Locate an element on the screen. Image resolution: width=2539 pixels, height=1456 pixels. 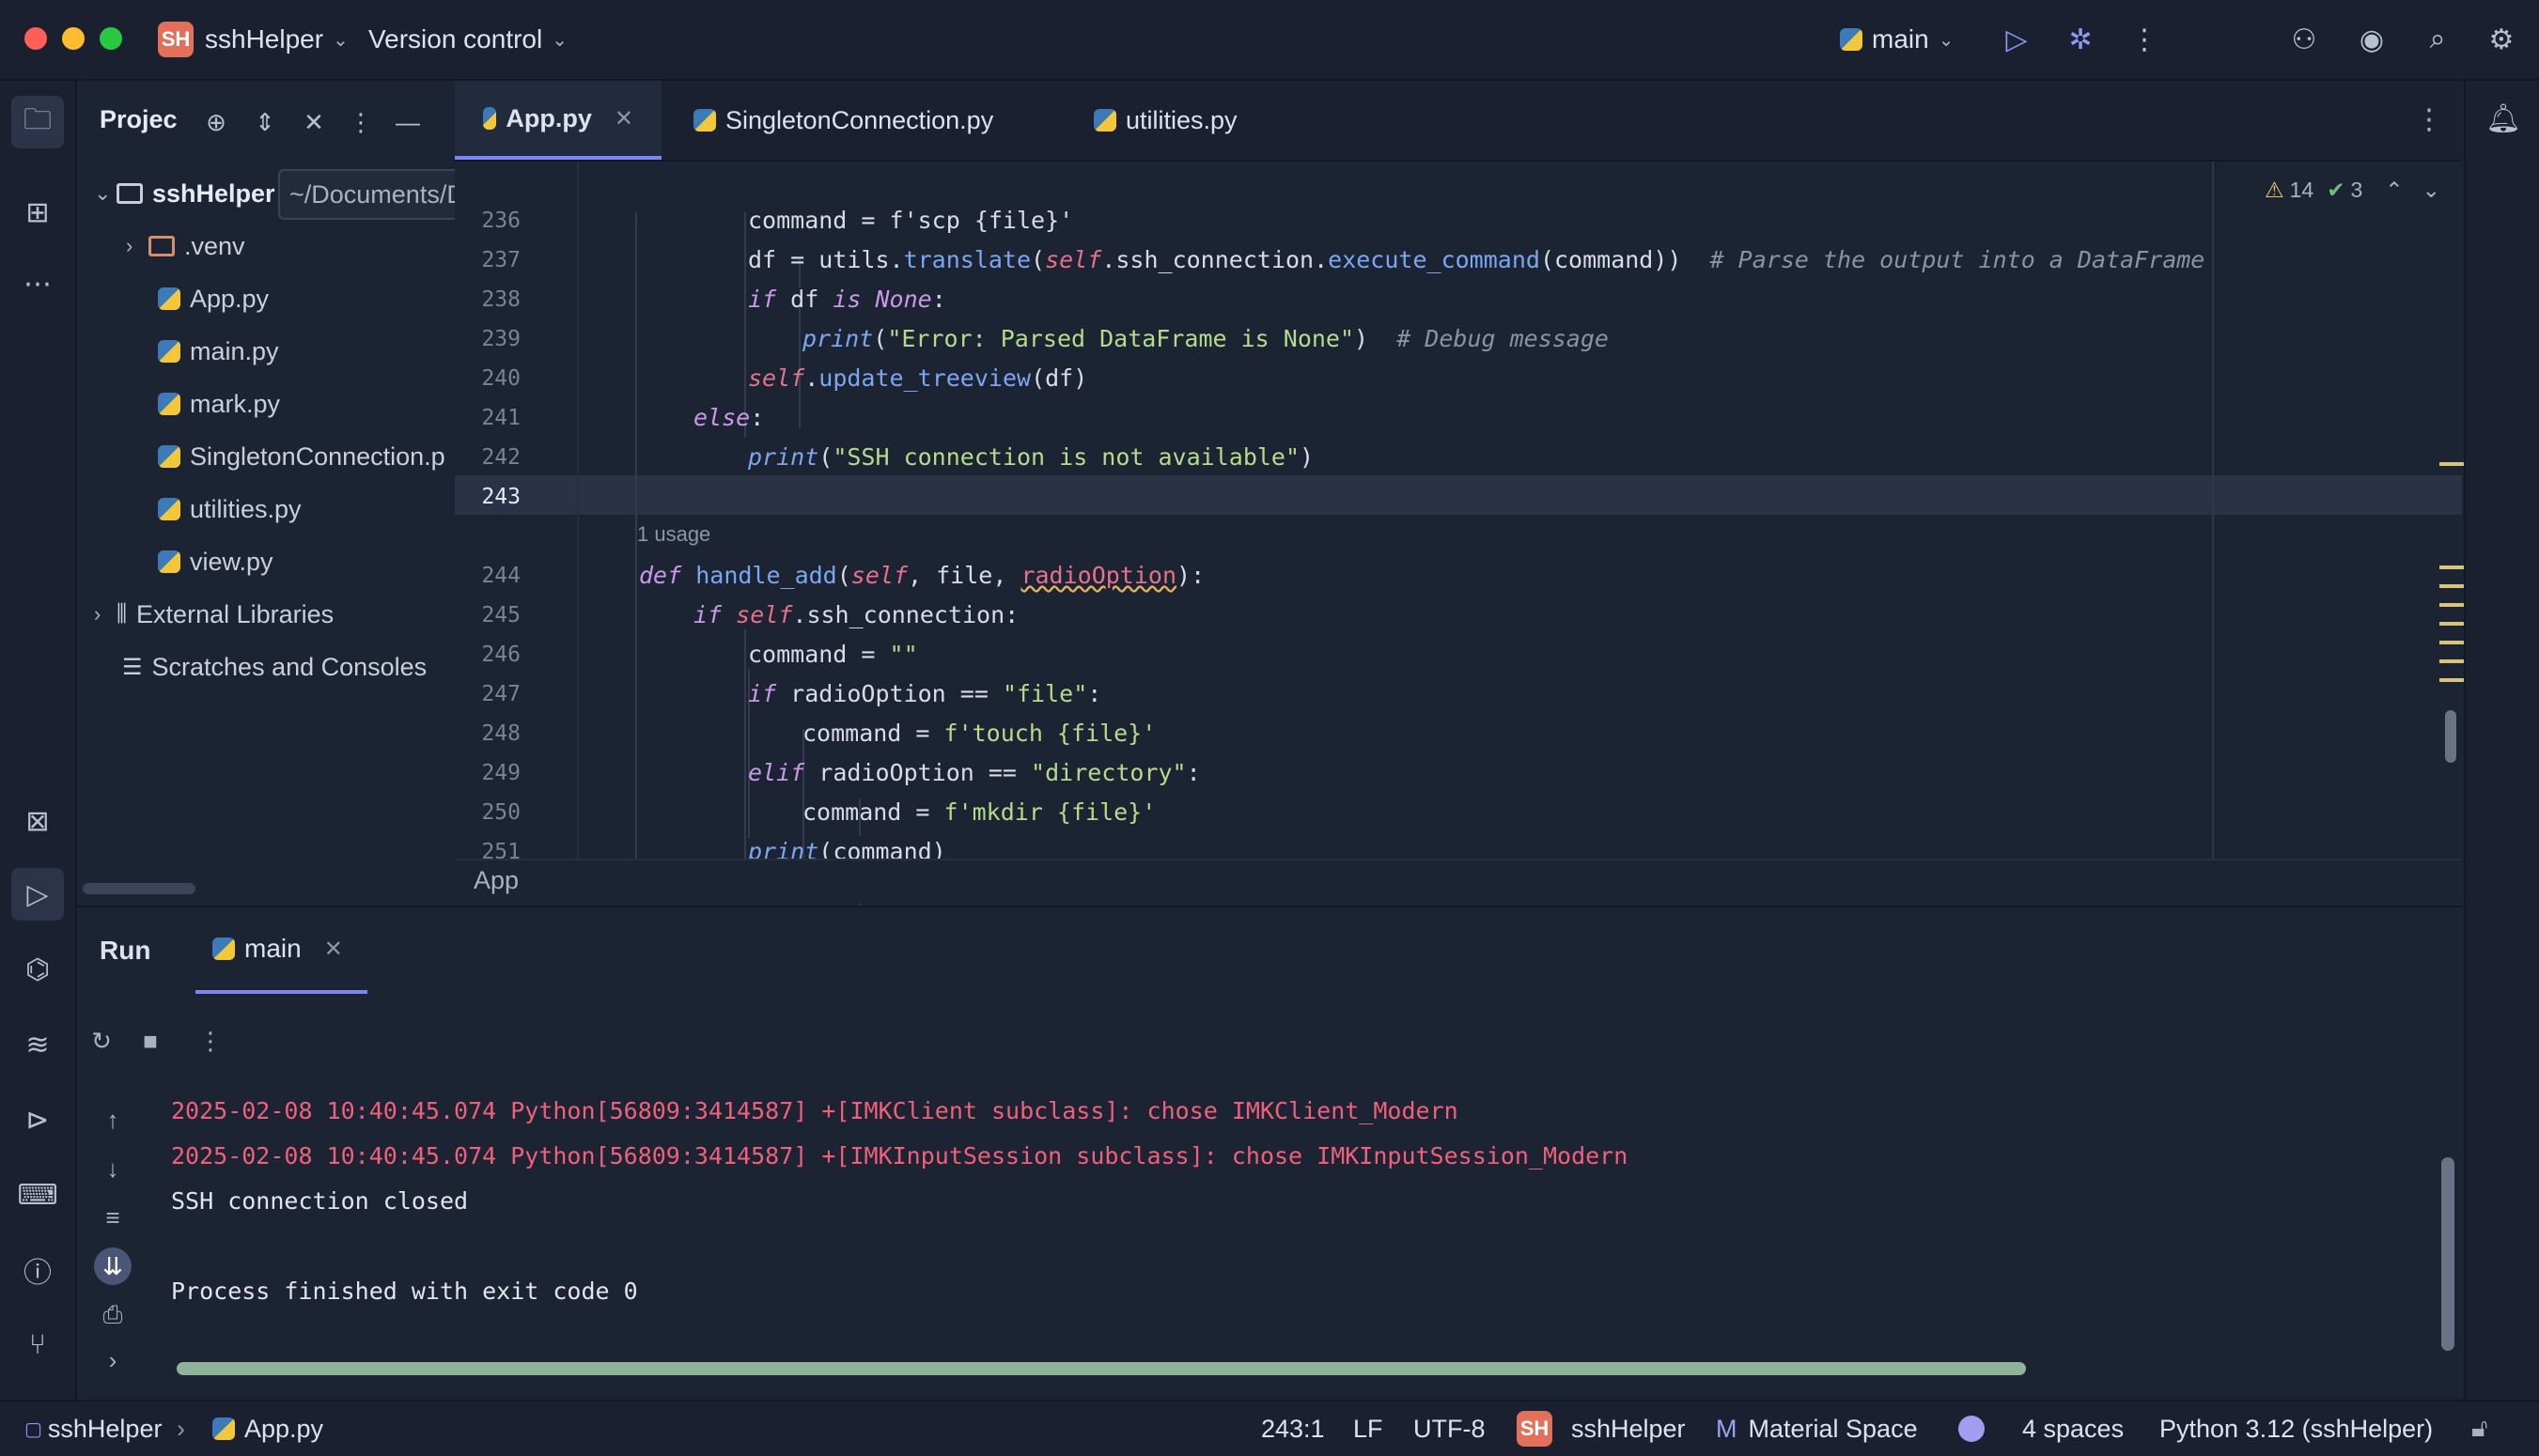
tree-item-mark: mark.py is located at coordinates (219, 403).